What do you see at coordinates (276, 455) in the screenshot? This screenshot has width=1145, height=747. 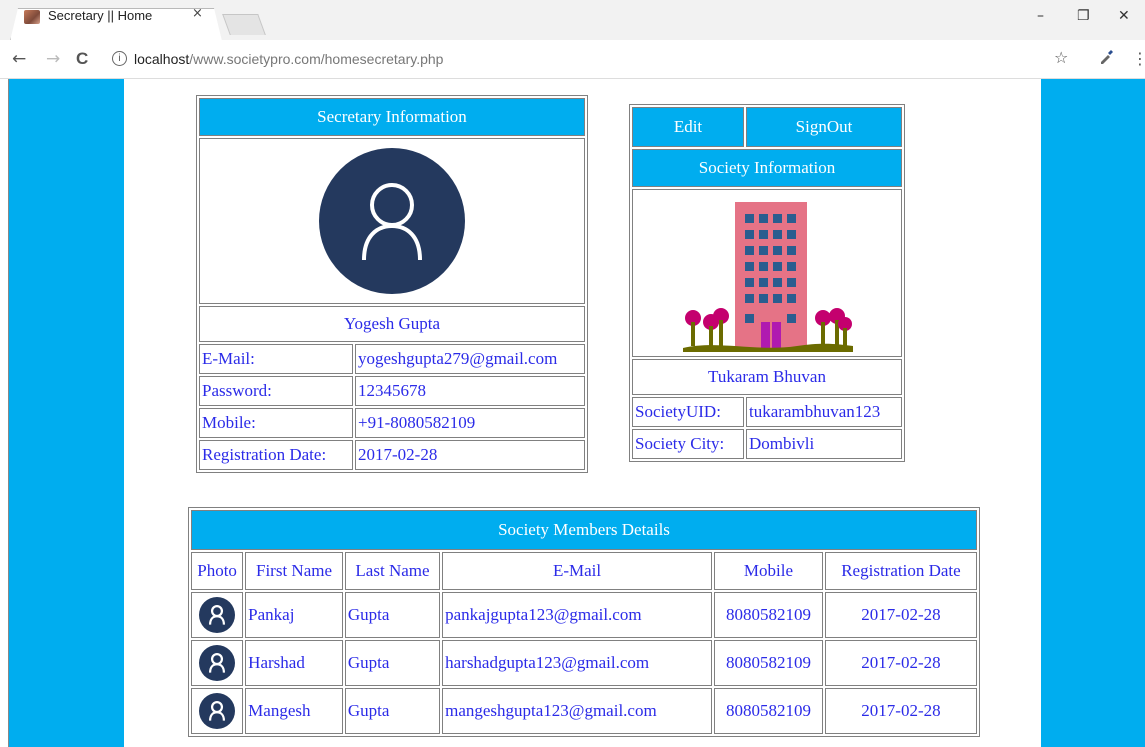 I see `registration-date-label: Registration Date:` at bounding box center [276, 455].